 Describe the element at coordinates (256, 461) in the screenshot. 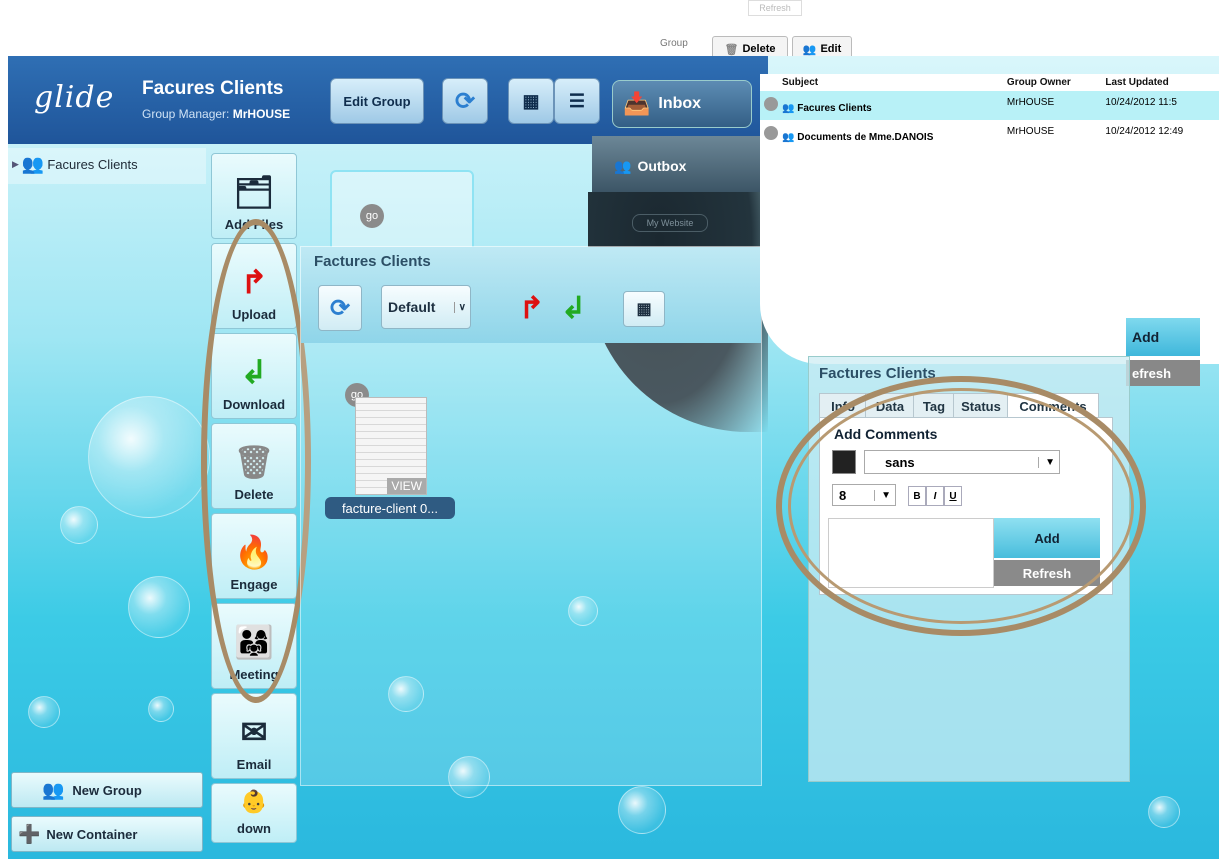

I see `highlight-oval-left` at that location.